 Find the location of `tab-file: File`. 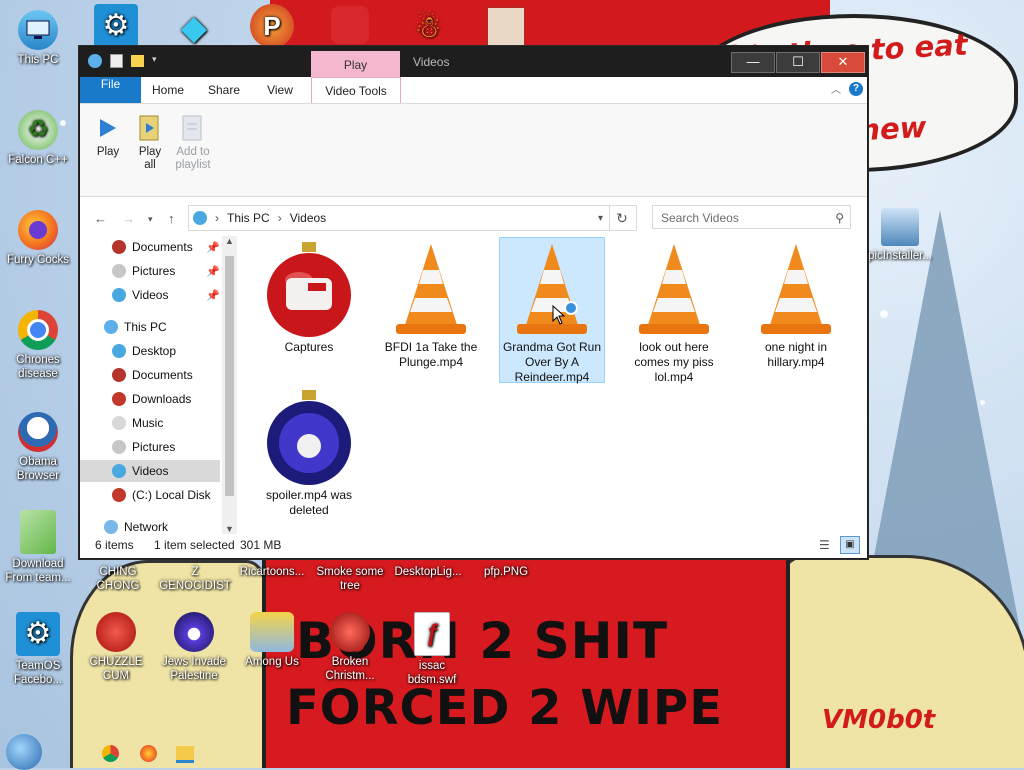

tab-file: File is located at coordinates (110, 90).